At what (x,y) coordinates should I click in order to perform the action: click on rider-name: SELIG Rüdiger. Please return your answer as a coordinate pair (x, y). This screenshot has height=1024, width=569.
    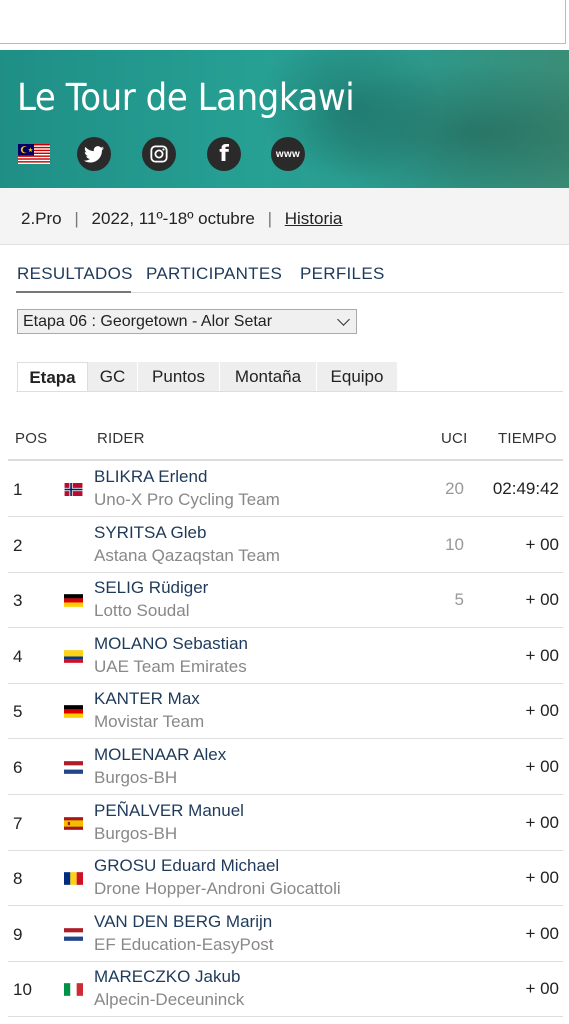
    Looking at the image, I should click on (151, 588).